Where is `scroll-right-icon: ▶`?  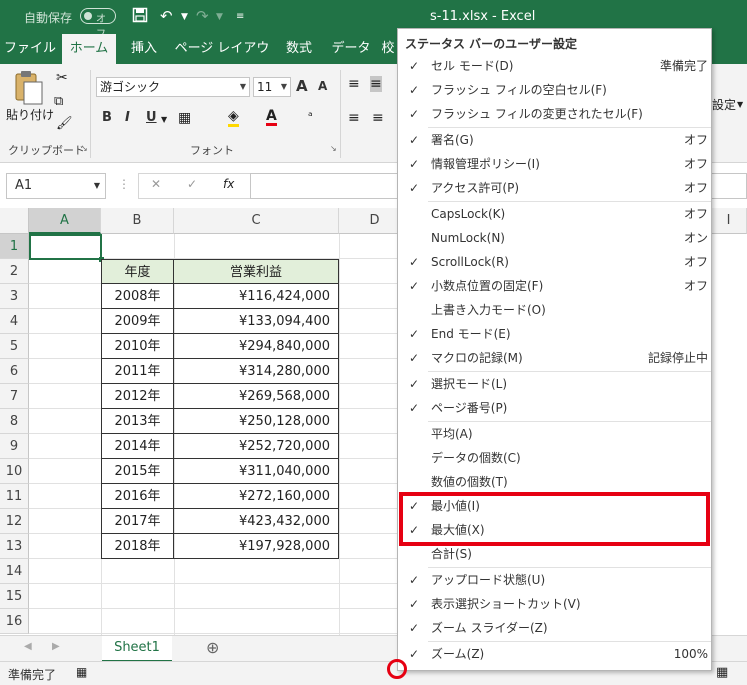
scroll-right-icon: ▶ is located at coordinates (56, 646).